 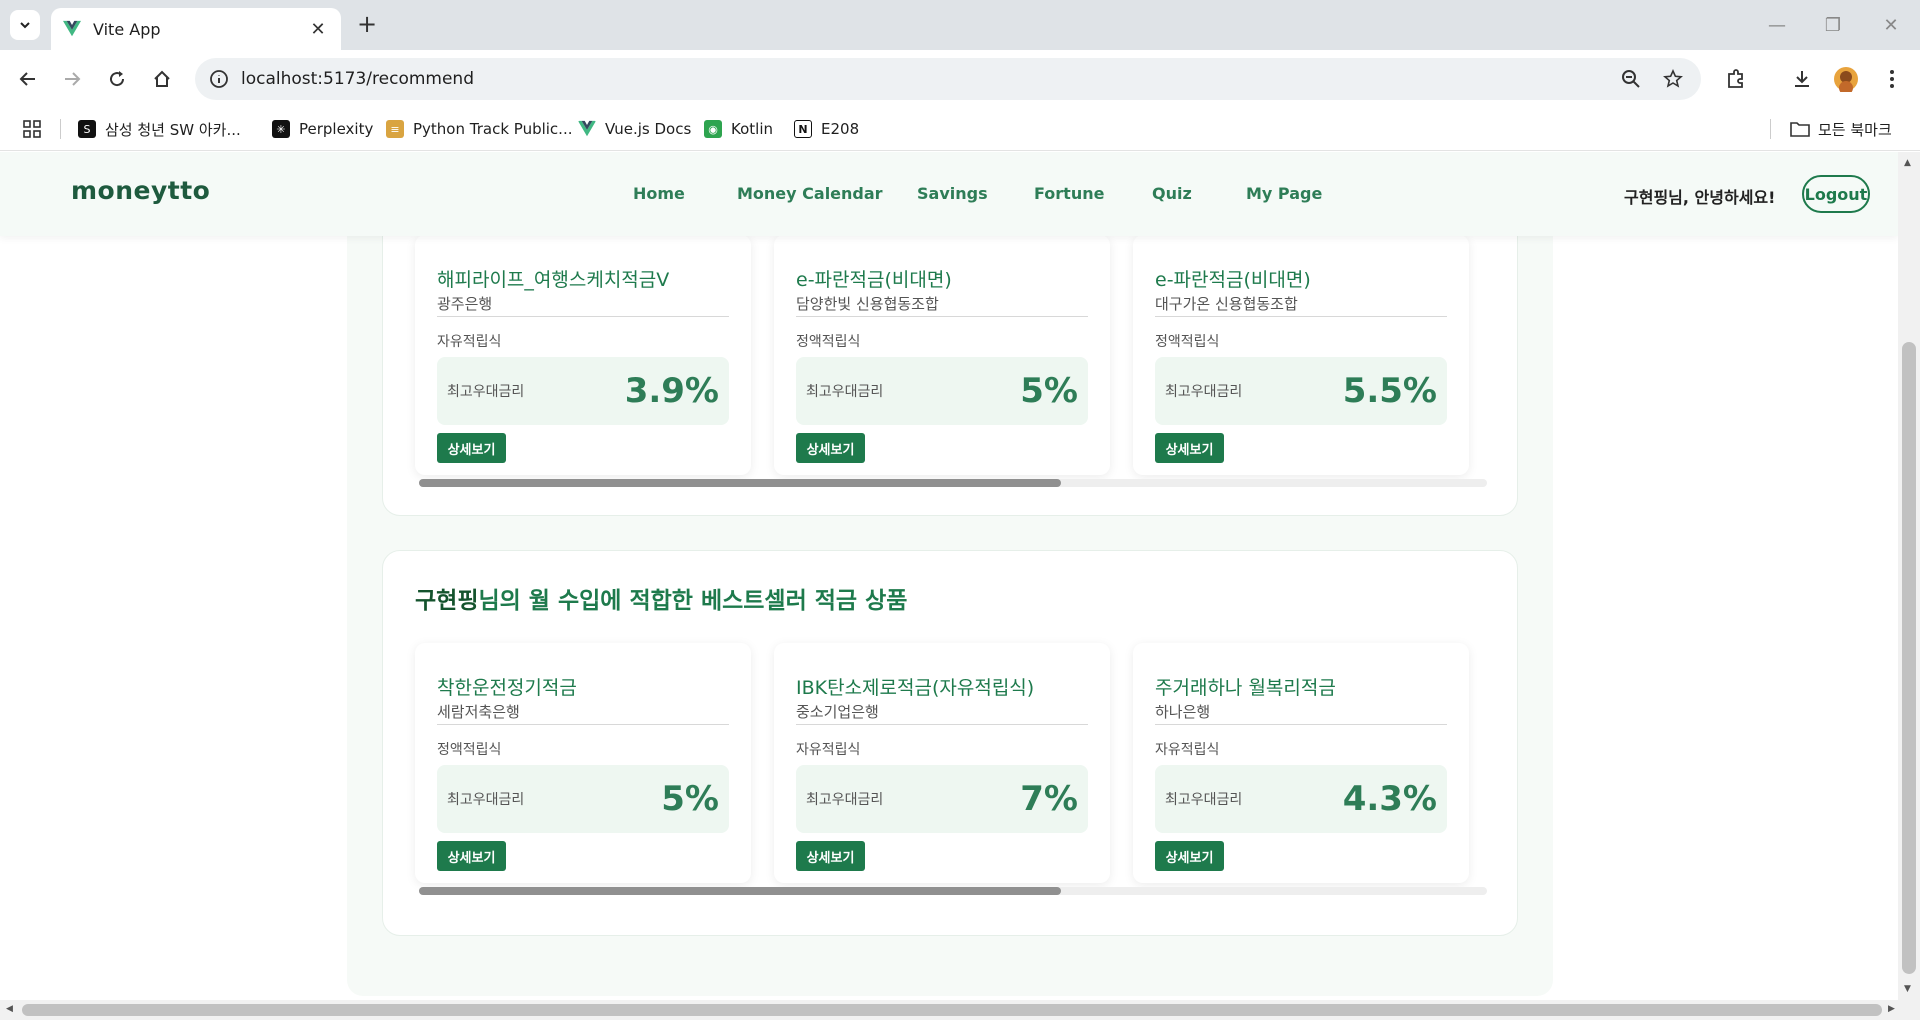 I want to click on product-name: 주거래하나 월복리적금, so click(x=1245, y=688).